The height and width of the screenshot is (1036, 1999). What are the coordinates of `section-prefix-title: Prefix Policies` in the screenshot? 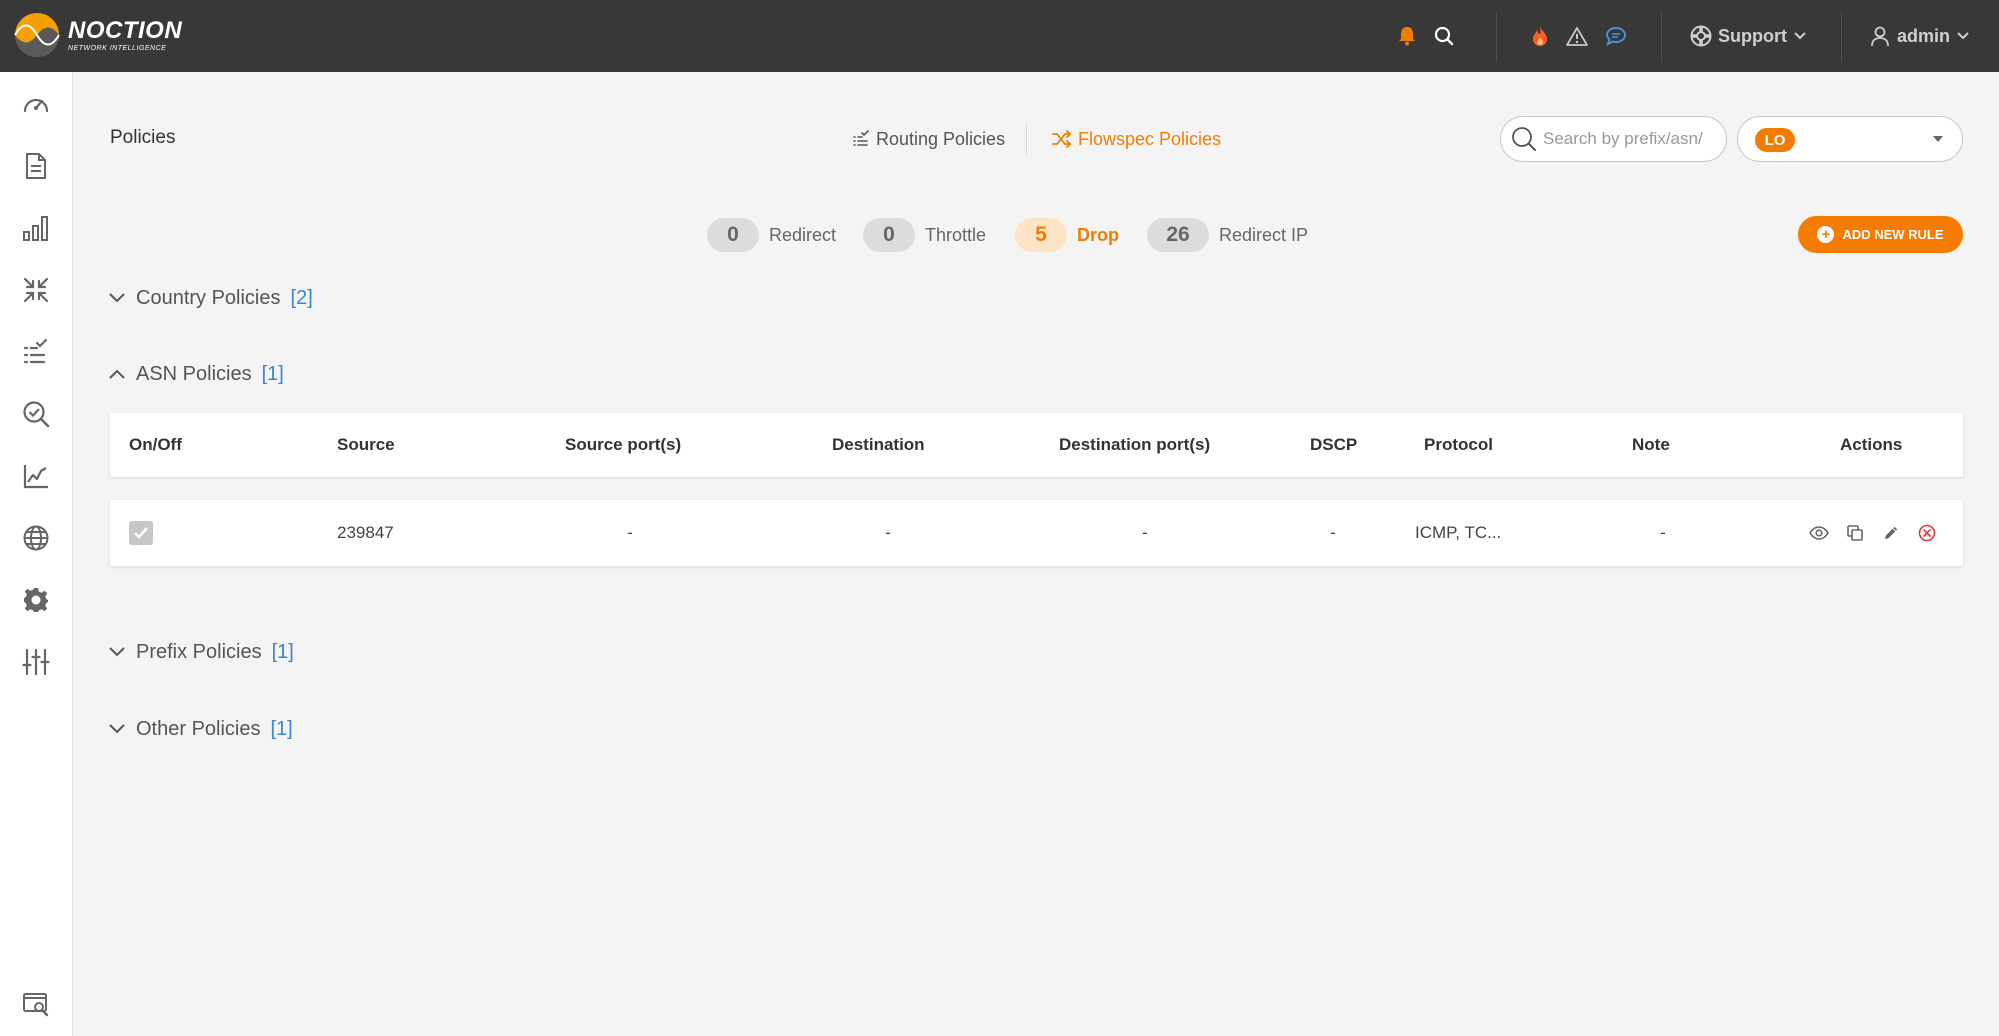 It's located at (199, 651).